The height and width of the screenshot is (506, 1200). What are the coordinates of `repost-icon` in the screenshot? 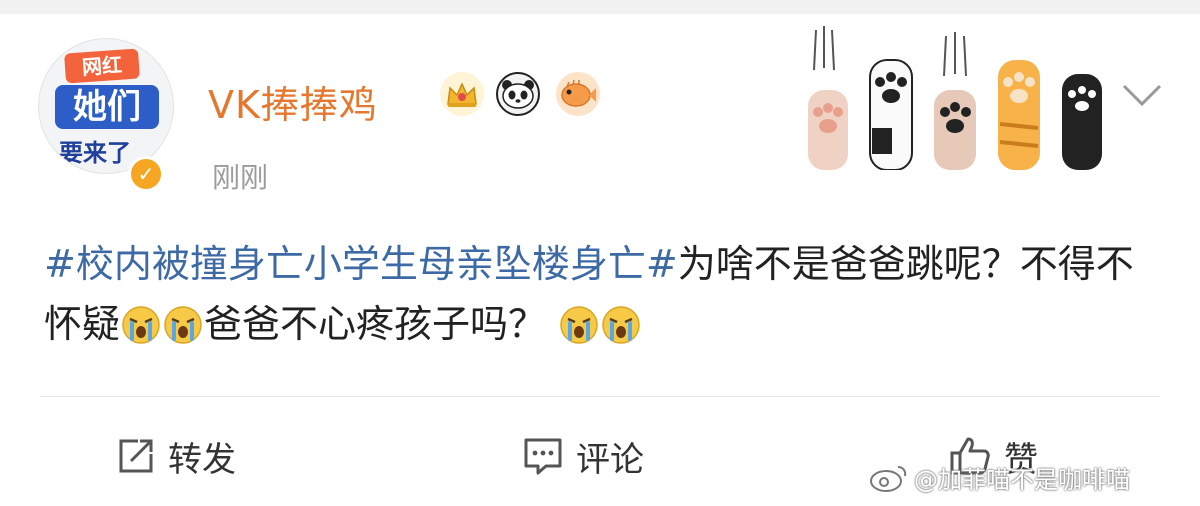 It's located at (136, 456).